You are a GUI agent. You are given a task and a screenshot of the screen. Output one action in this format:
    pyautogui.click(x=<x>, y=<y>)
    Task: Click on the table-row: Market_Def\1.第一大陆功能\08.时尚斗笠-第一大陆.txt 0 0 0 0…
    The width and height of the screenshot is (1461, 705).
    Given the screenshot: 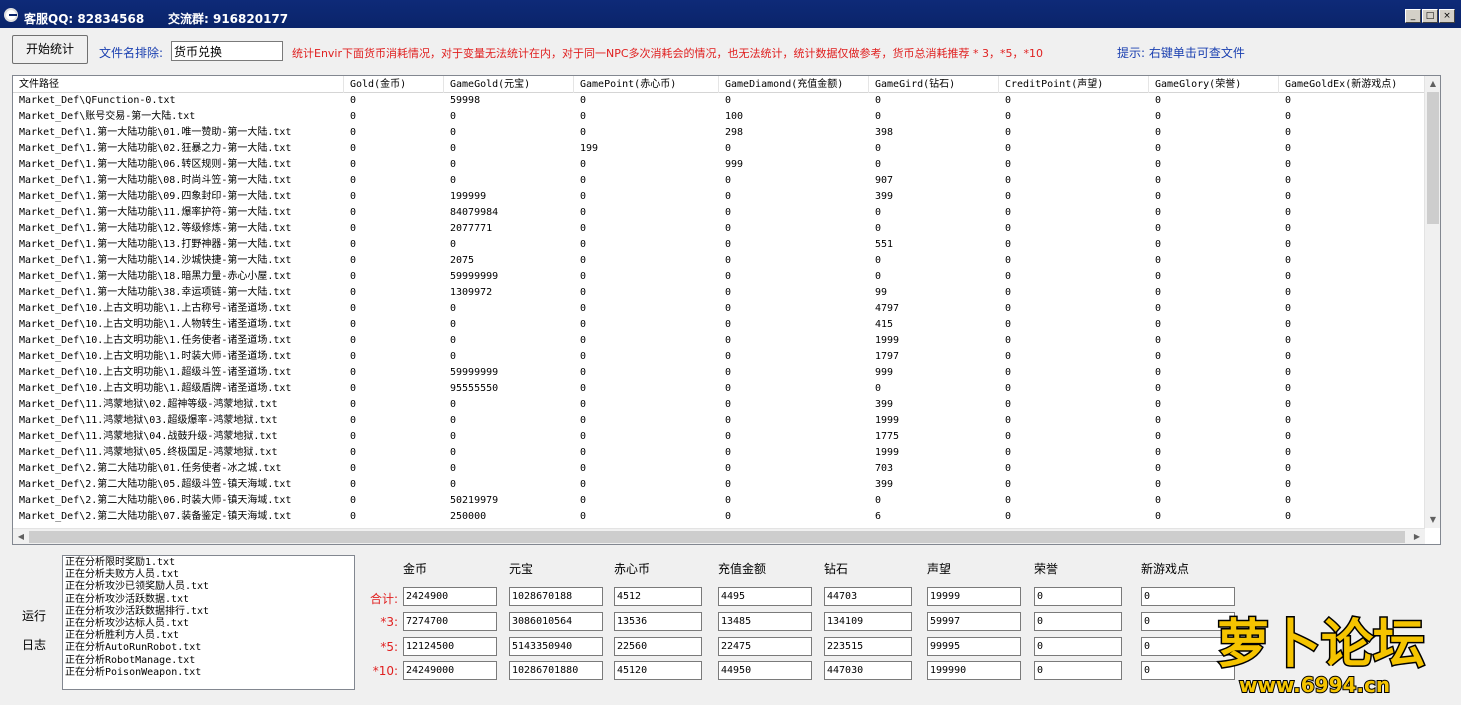 What is the action you would take?
    pyautogui.click(x=719, y=181)
    